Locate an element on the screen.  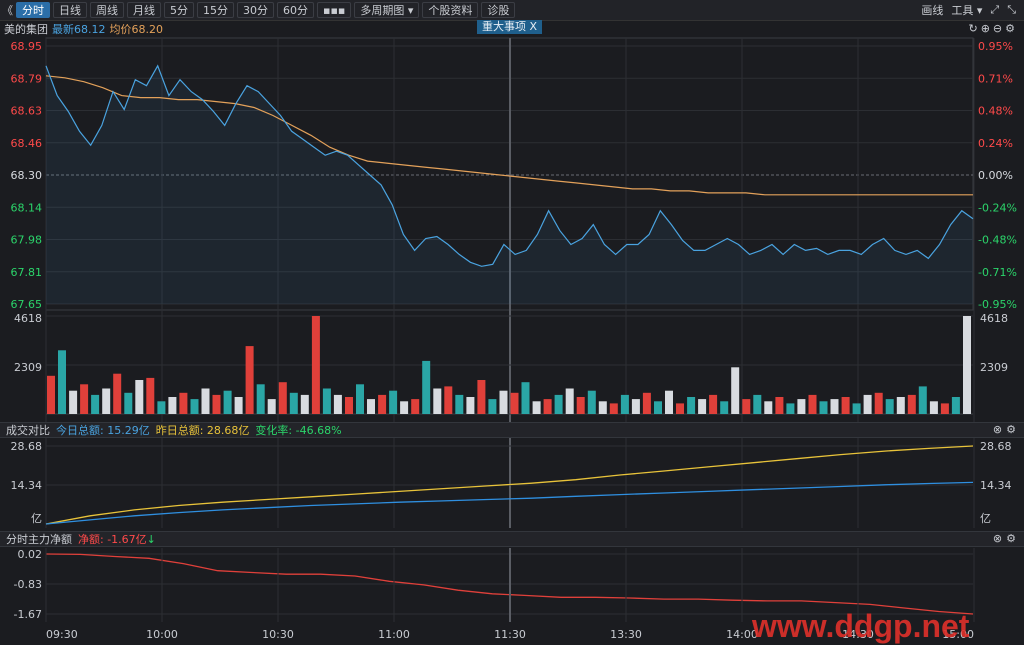
net-flow: 净额: -1.67亿 is located at coordinates (112, 539).